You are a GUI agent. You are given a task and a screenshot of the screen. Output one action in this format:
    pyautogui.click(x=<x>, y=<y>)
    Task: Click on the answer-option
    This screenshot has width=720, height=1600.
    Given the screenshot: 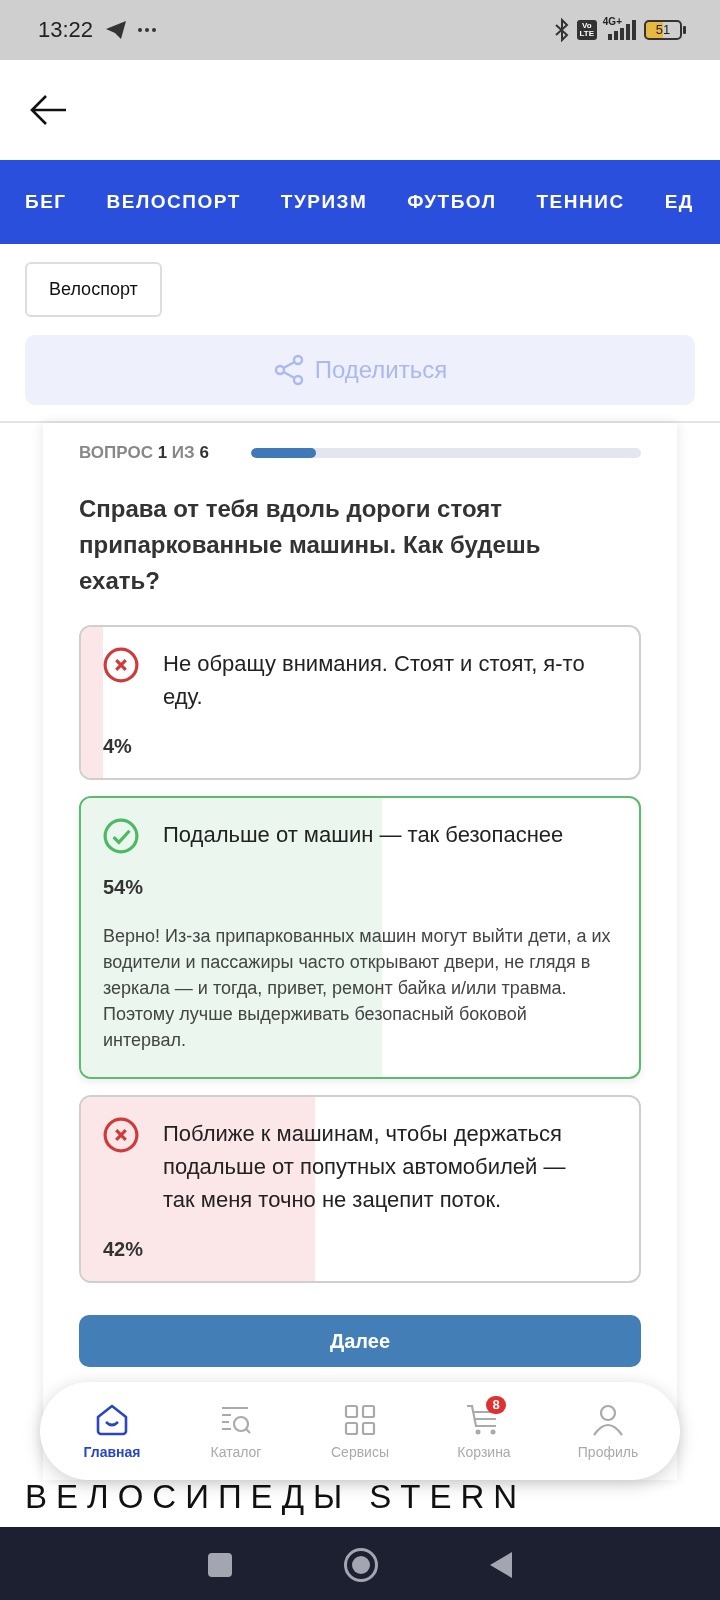 What is the action you would take?
    pyautogui.click(x=360, y=937)
    